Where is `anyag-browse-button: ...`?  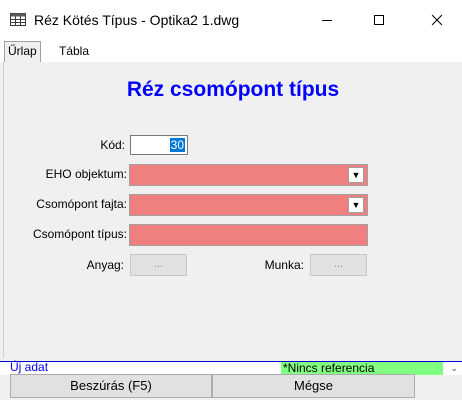 anyag-browse-button: ... is located at coordinates (158, 265).